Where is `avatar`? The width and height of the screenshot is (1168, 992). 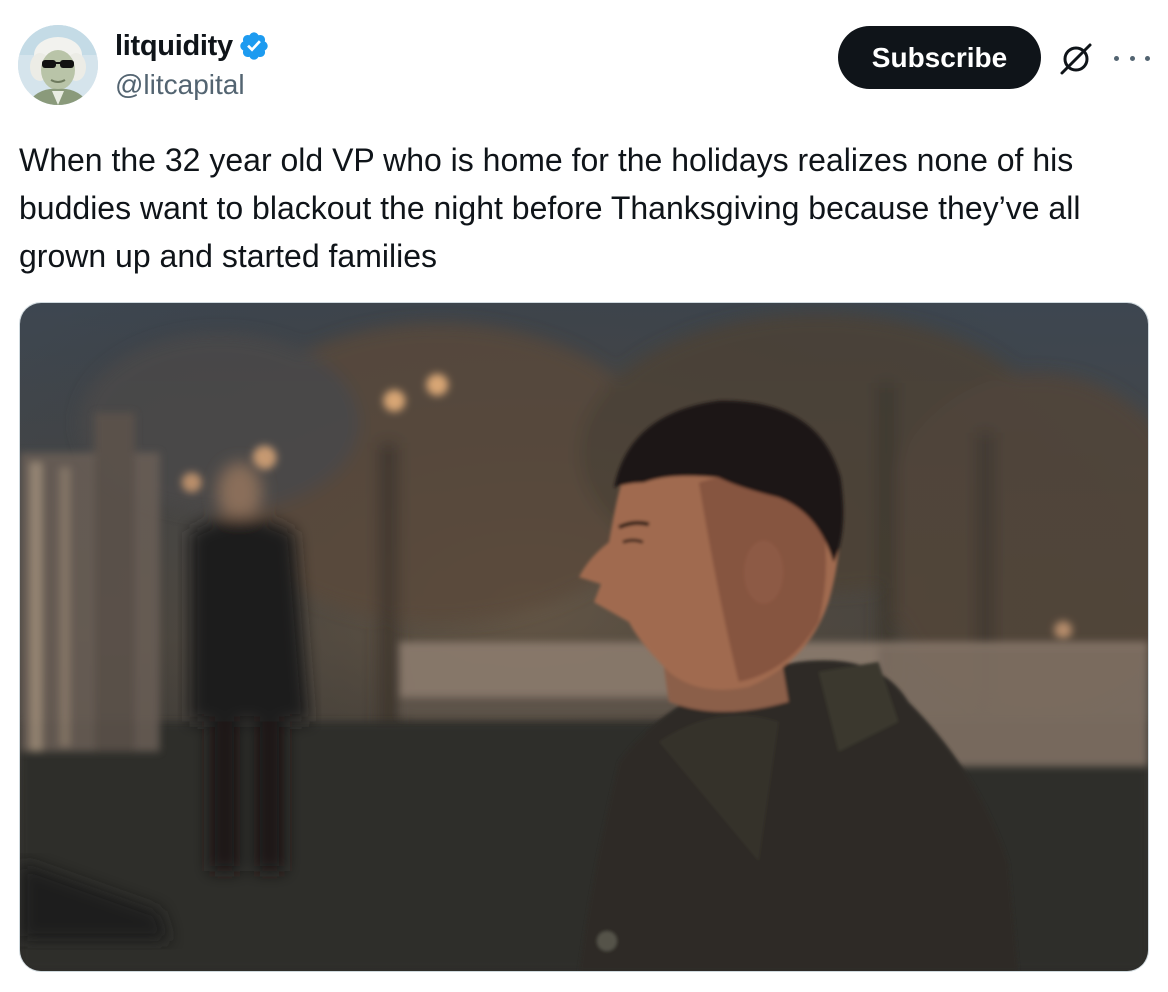 avatar is located at coordinates (58, 65).